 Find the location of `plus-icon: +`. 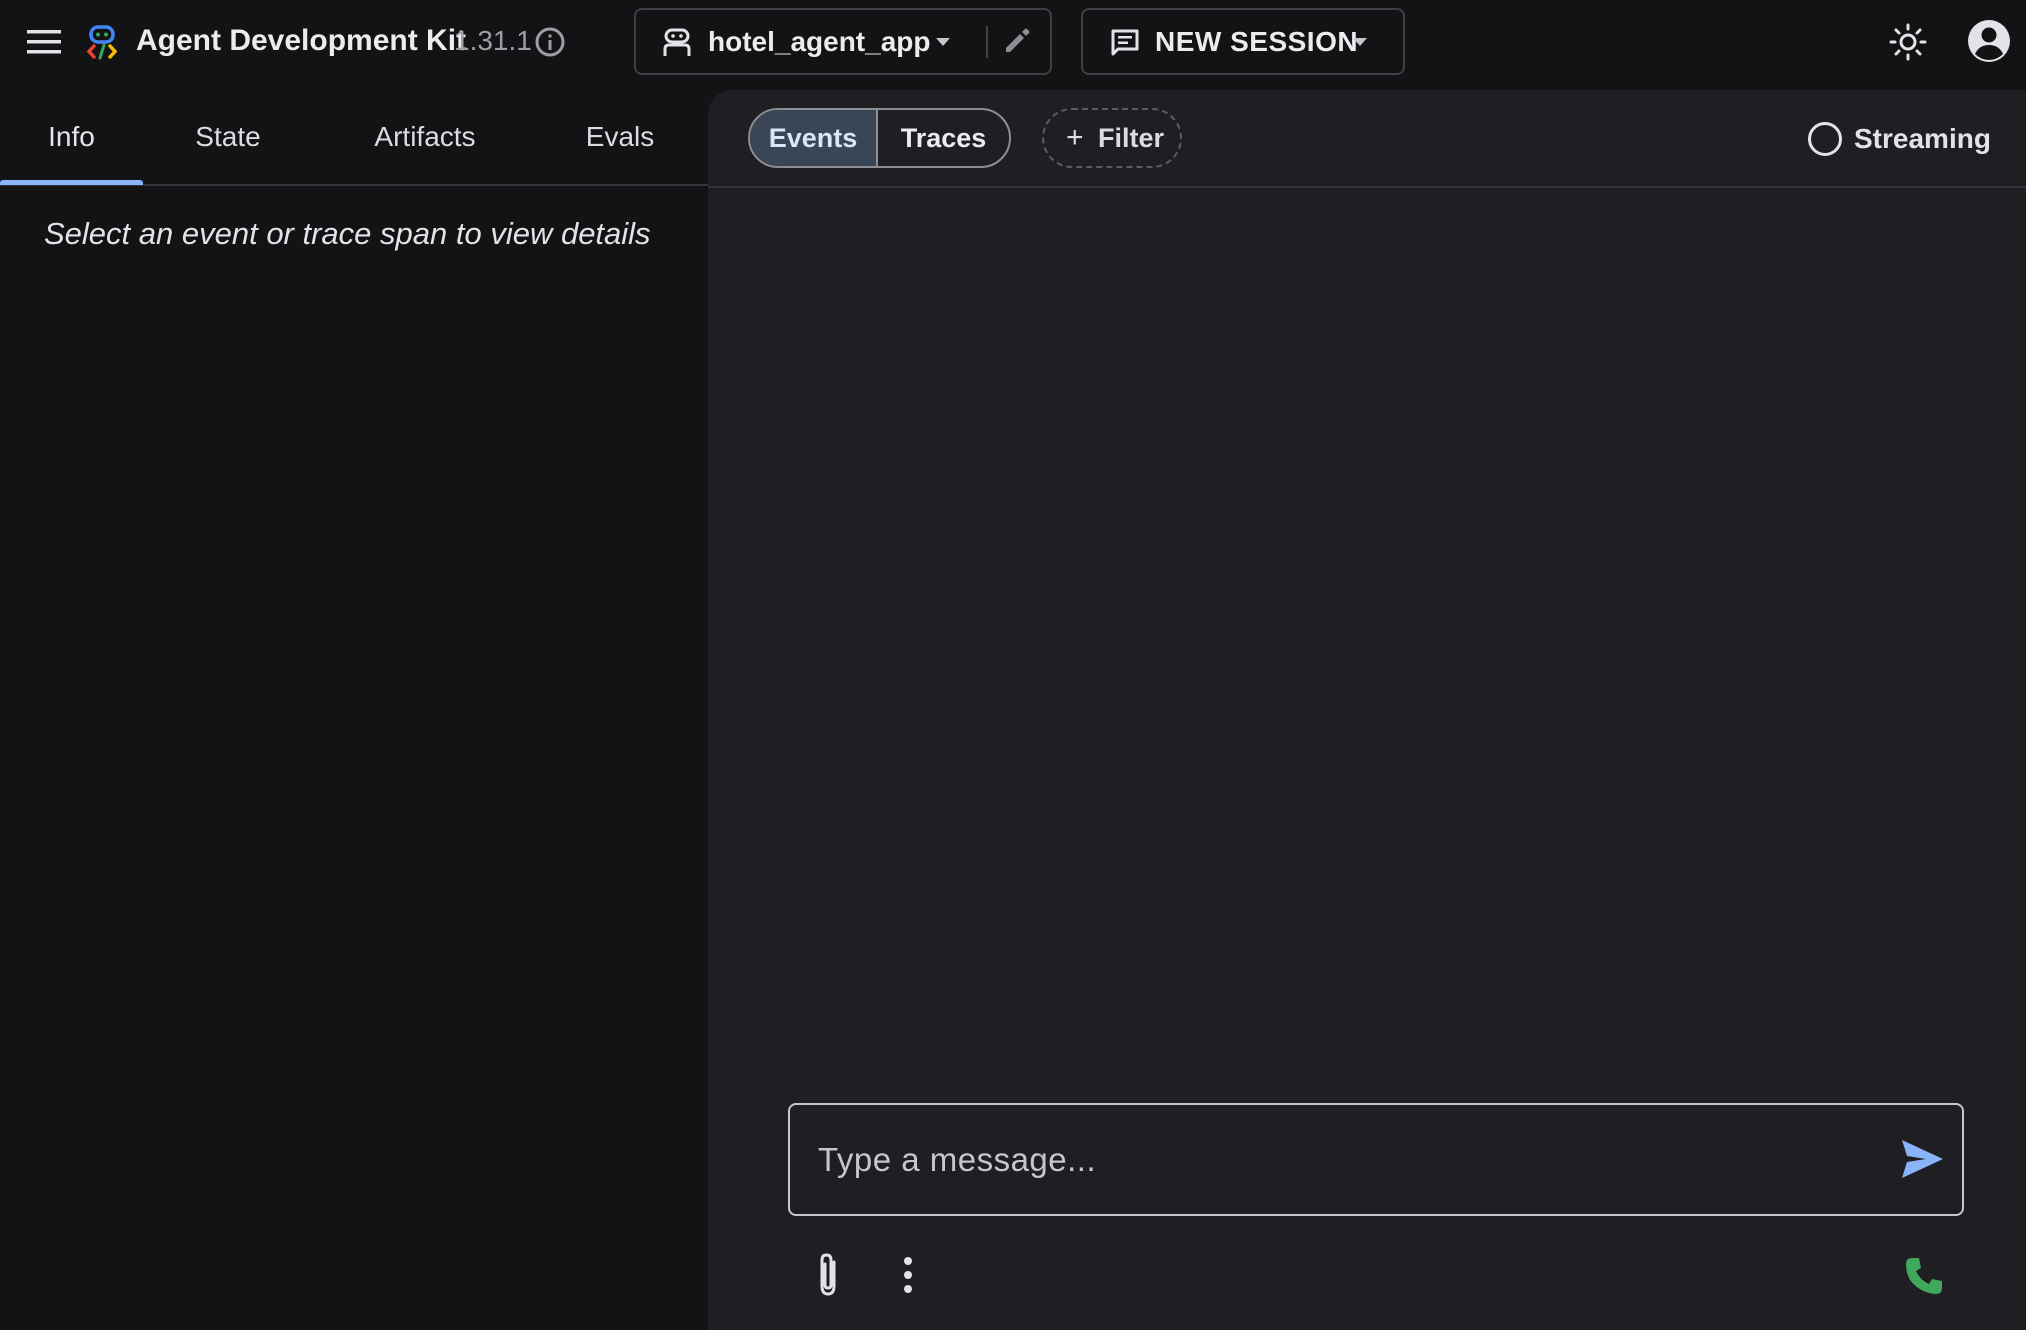

plus-icon: + is located at coordinates (1075, 137).